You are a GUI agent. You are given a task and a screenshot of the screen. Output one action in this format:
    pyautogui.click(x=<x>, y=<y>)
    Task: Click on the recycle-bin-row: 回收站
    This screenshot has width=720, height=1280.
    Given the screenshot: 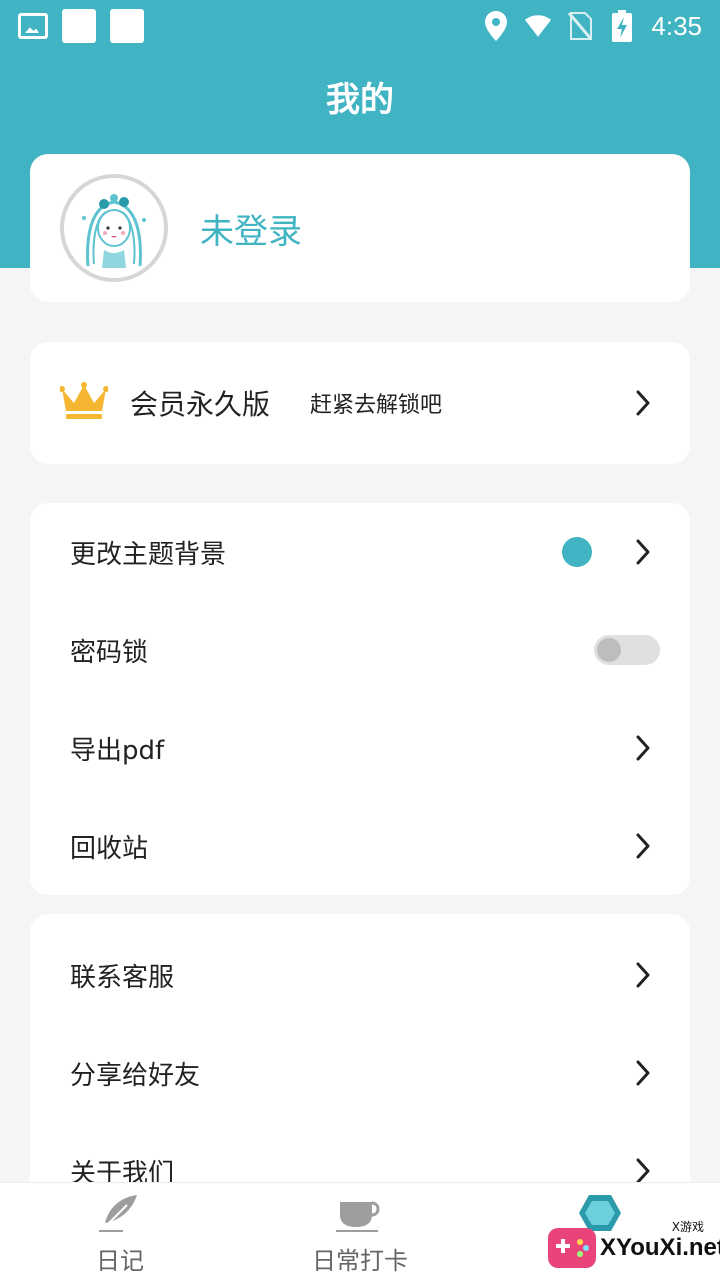 What is the action you would take?
    pyautogui.click(x=360, y=846)
    